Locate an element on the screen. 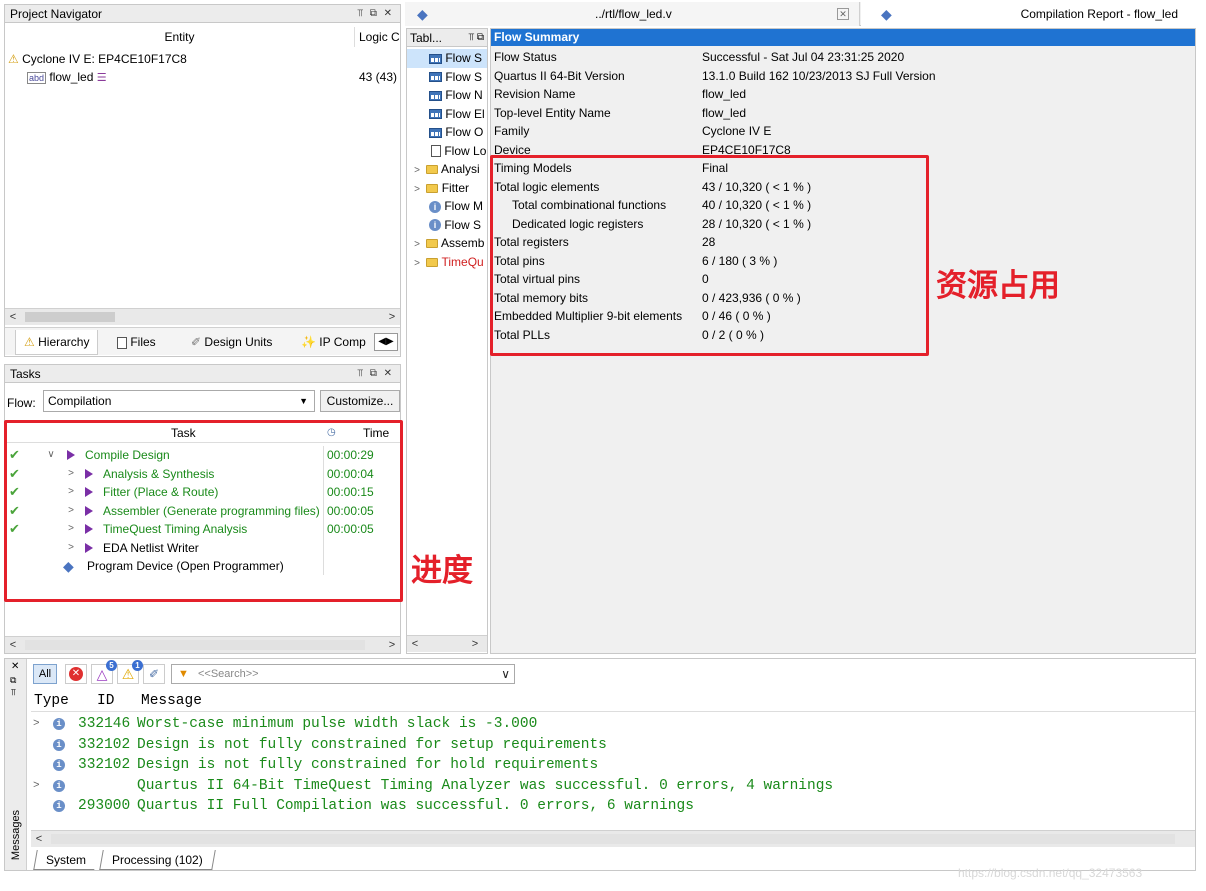  messages-pin-icon: ⫪ is located at coordinates (13, 692).